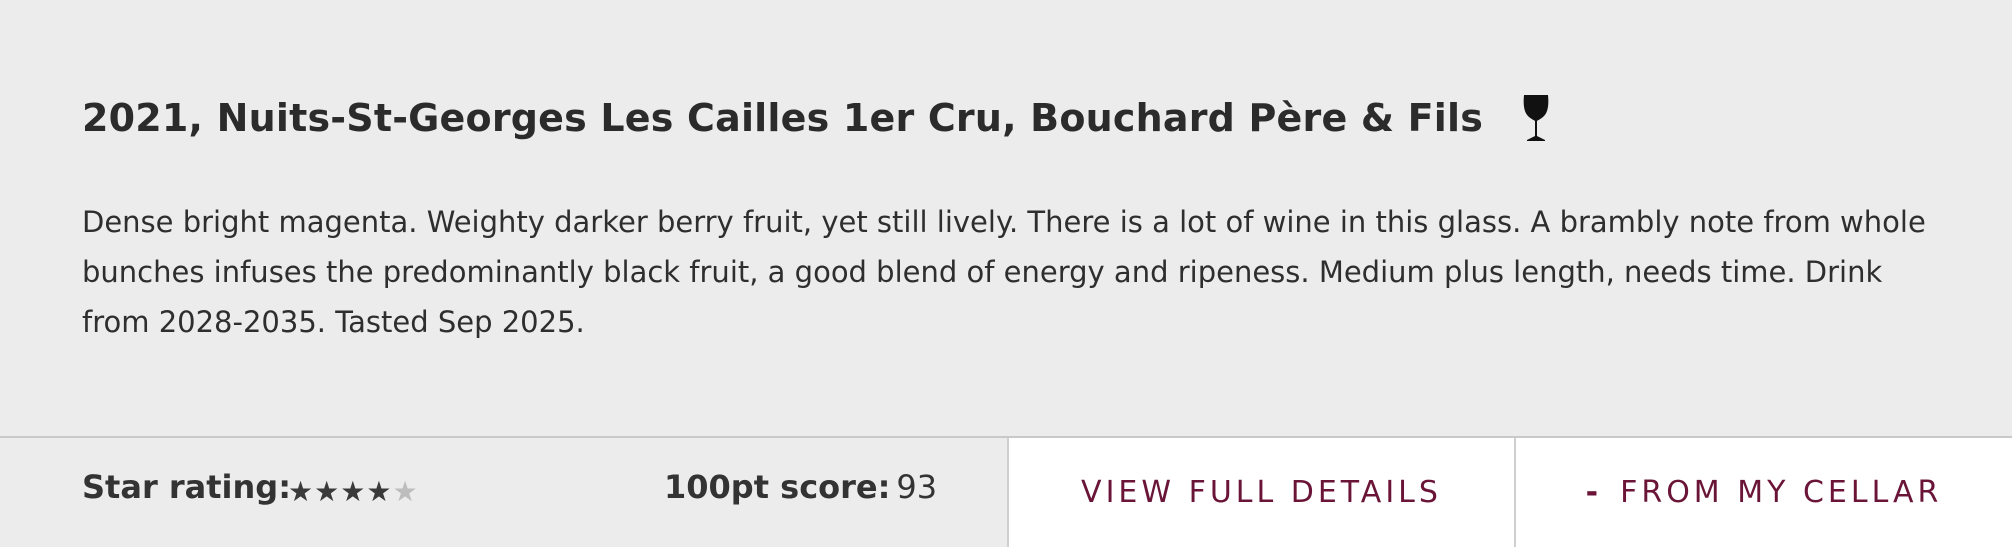 Image resolution: width=2012 pixels, height=547 pixels. What do you see at coordinates (1594, 492) in the screenshot?
I see `minus-icon: -` at bounding box center [1594, 492].